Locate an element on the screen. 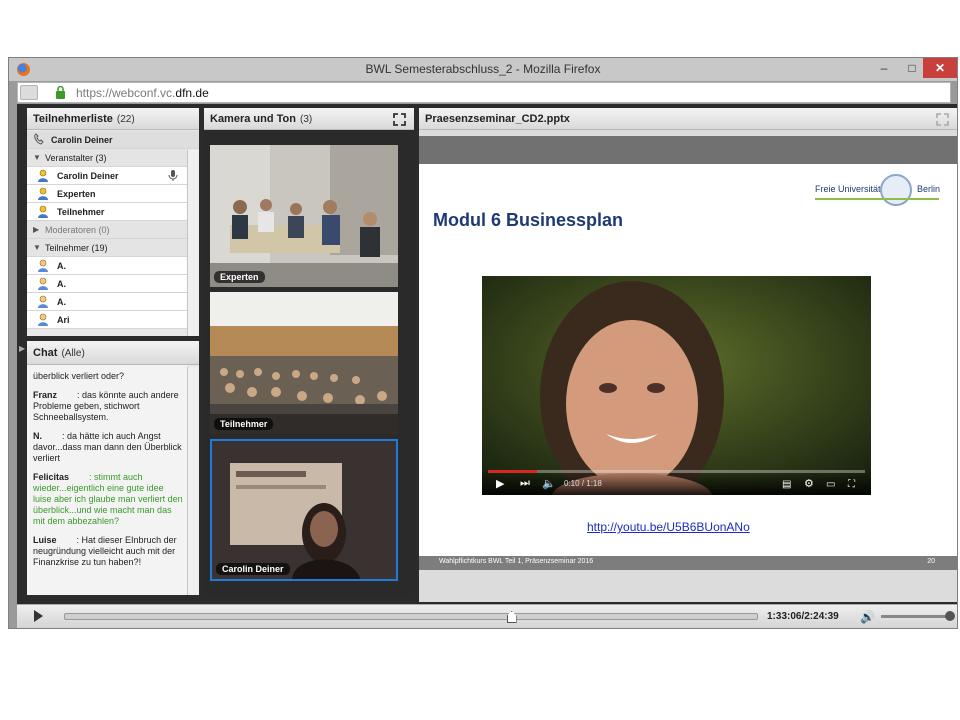  video-fullscreen-icon: ⛶ is located at coordinates (851, 484).